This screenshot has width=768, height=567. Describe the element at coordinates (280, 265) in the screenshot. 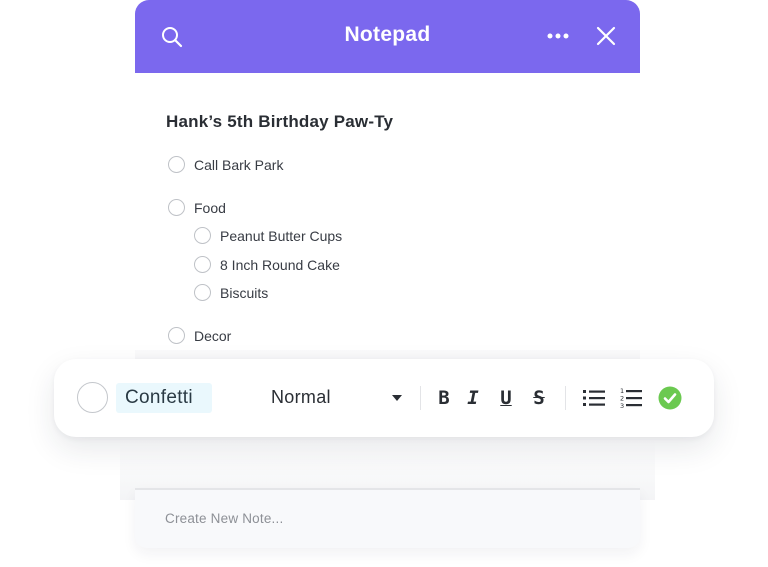

I see `item-label: 8 Inch Round Cake` at that location.